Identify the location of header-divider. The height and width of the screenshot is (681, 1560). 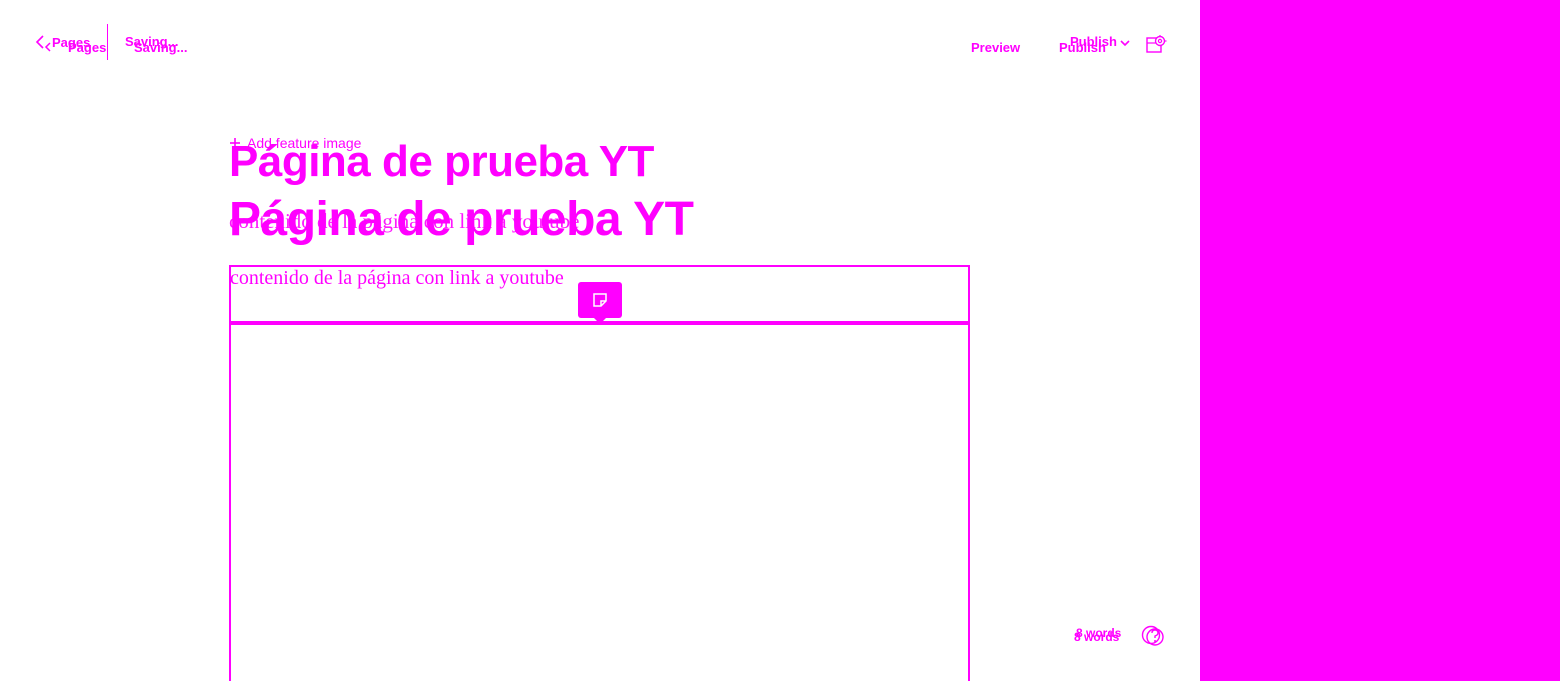
(107, 42).